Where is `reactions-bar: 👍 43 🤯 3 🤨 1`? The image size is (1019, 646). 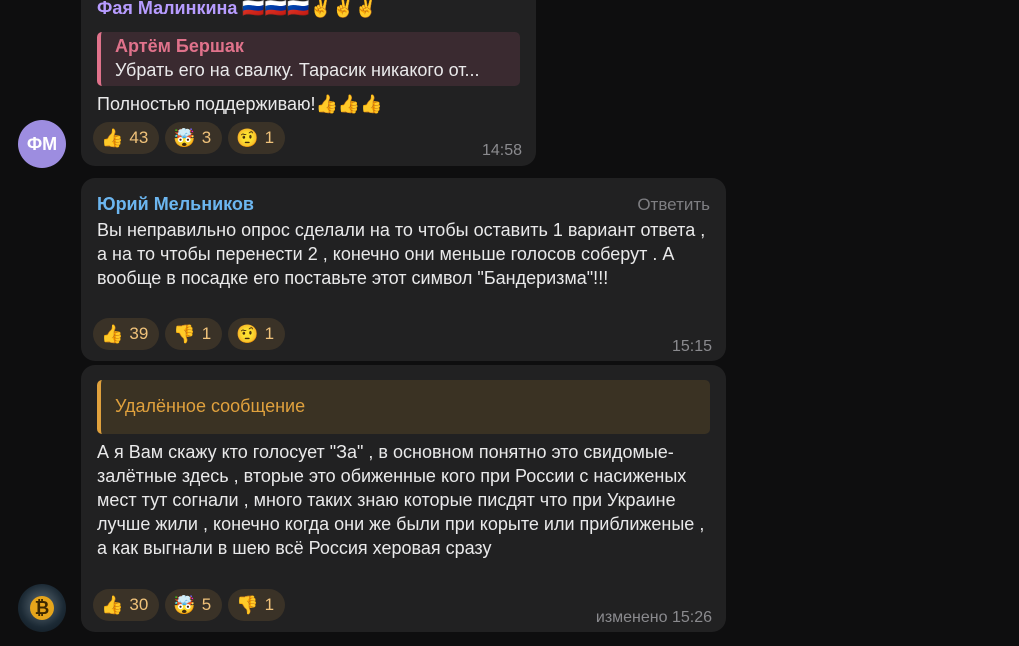 reactions-bar: 👍 43 🤯 3 🤨 1 is located at coordinates (189, 138).